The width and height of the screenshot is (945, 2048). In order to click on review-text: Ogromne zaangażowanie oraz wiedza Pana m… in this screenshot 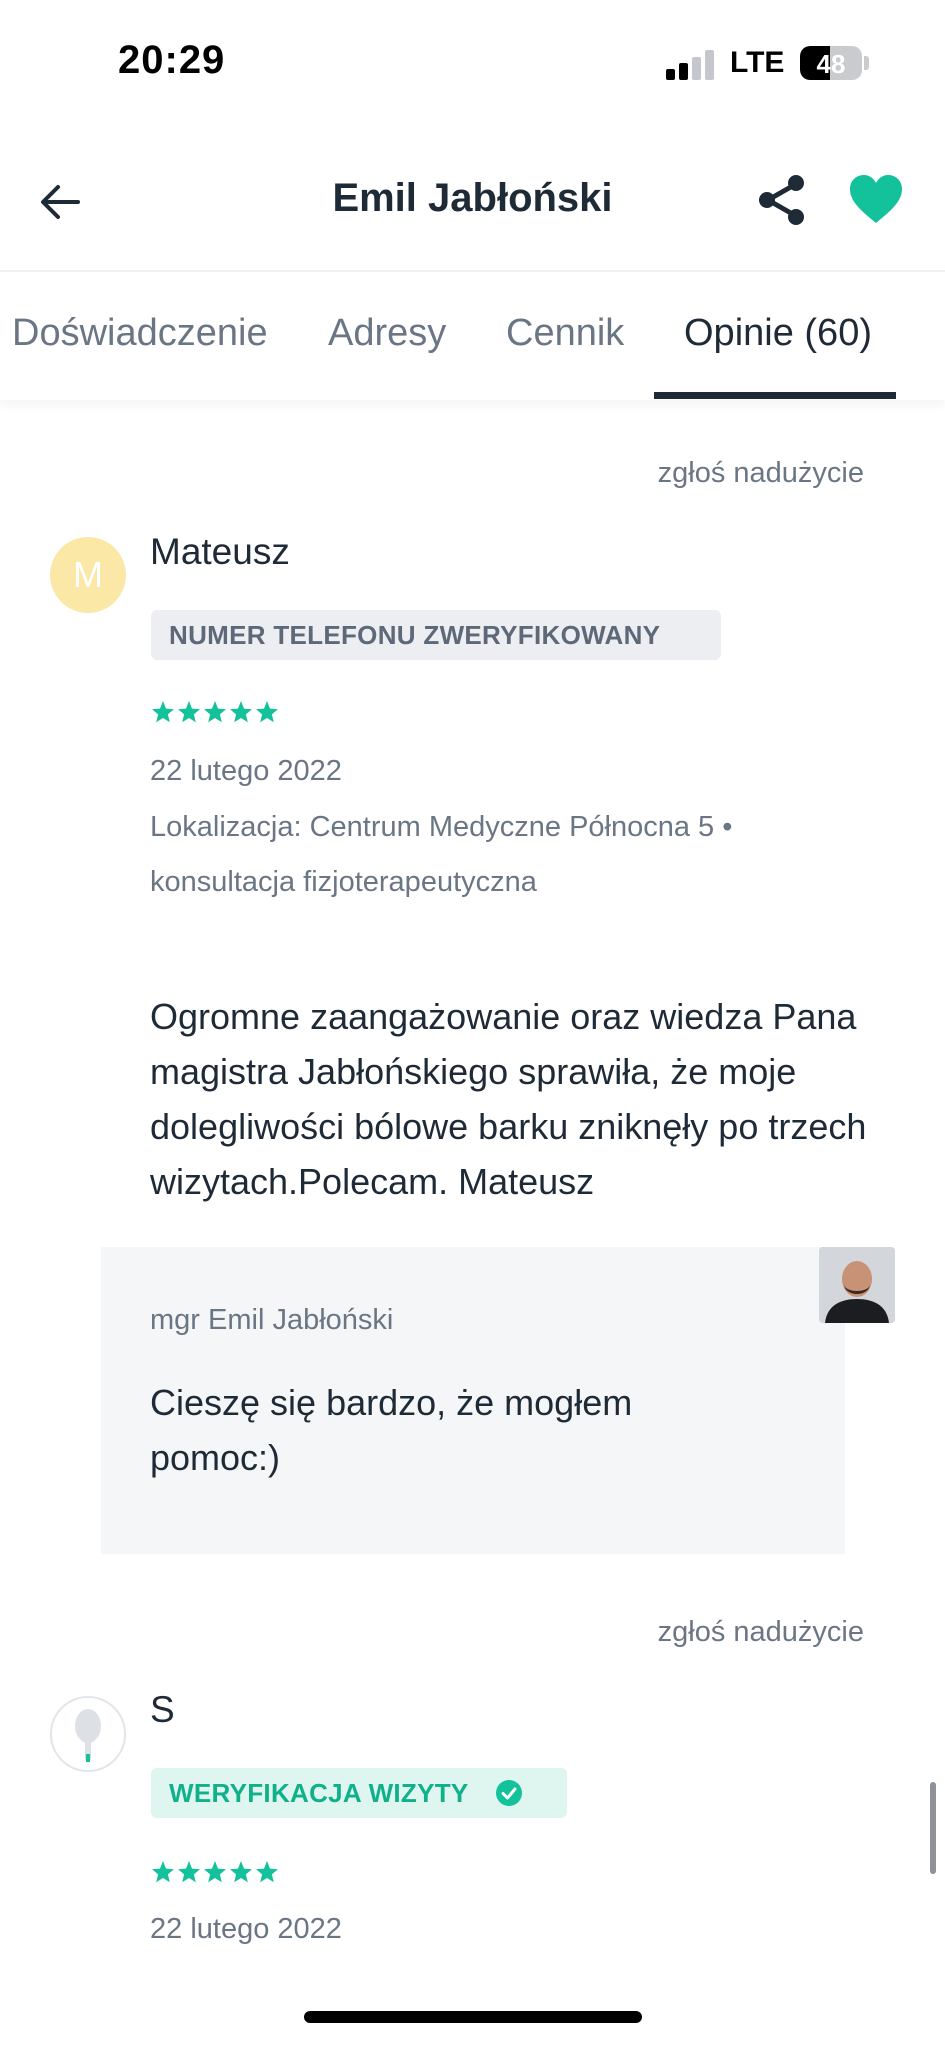, I will do `click(508, 1099)`.